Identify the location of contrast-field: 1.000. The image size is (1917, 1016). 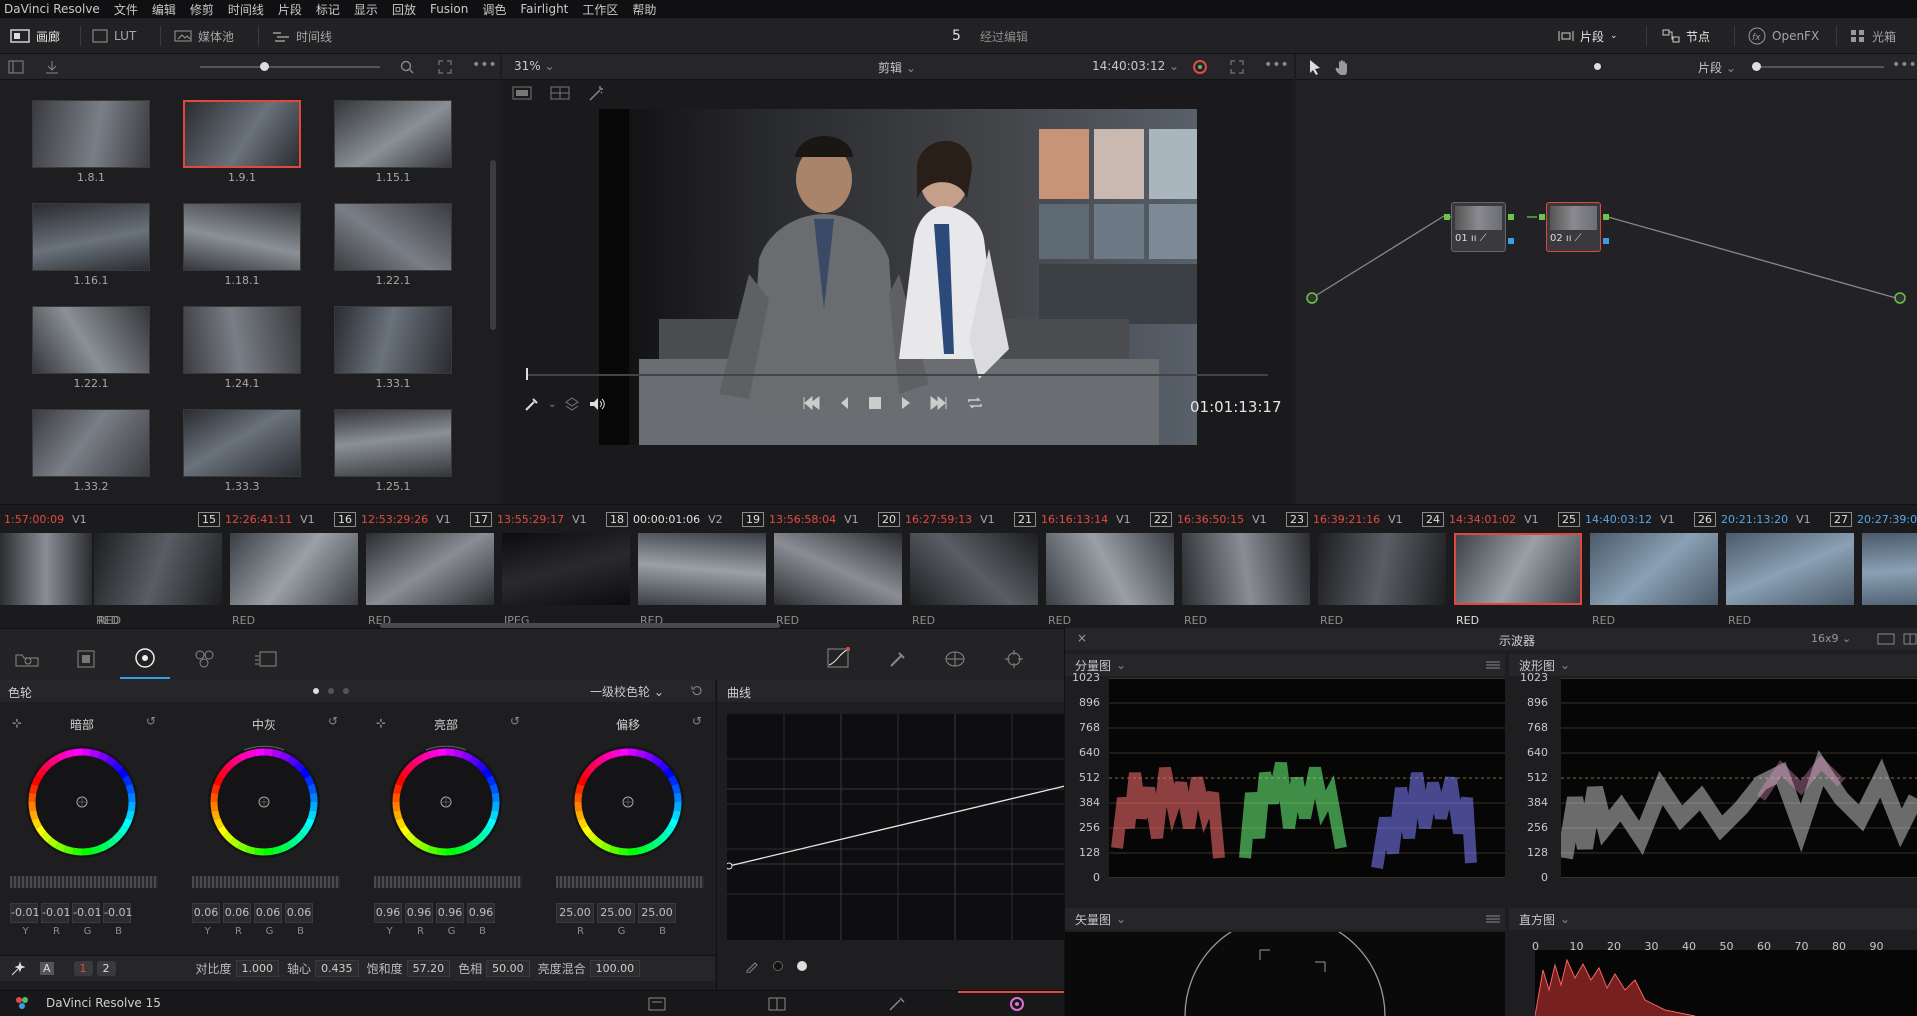
(257, 968).